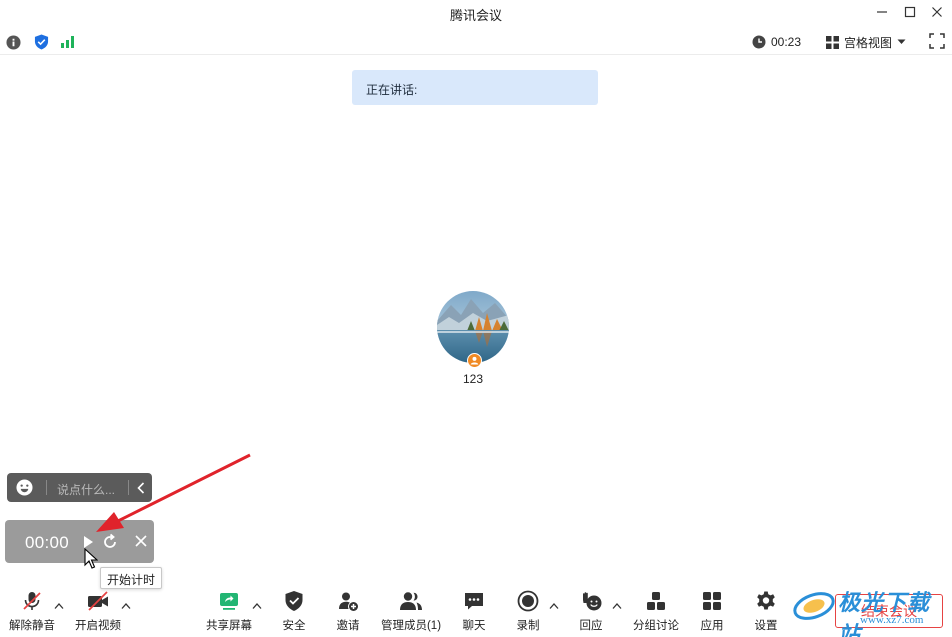 This screenshot has height=637, width=952. What do you see at coordinates (110, 542) in the screenshot?
I see `reset-icon` at bounding box center [110, 542].